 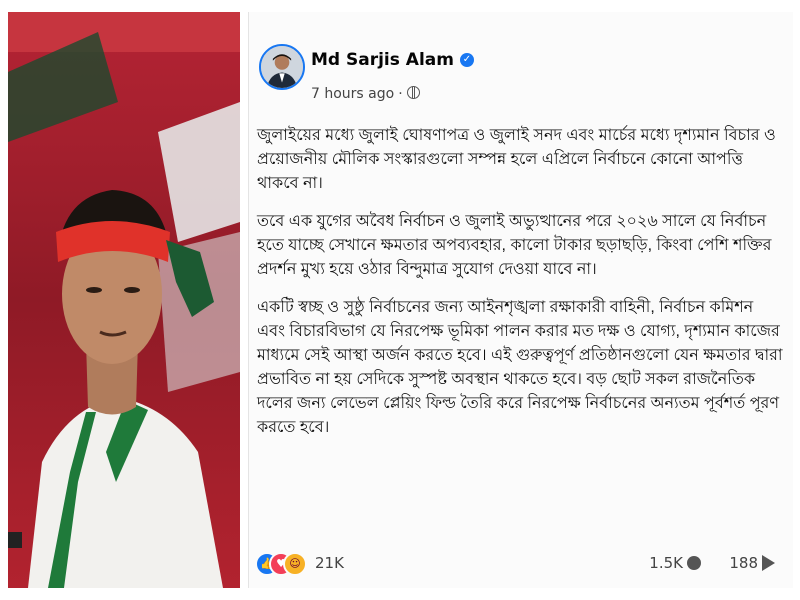 What do you see at coordinates (413, 92) in the screenshot?
I see `globe-icon` at bounding box center [413, 92].